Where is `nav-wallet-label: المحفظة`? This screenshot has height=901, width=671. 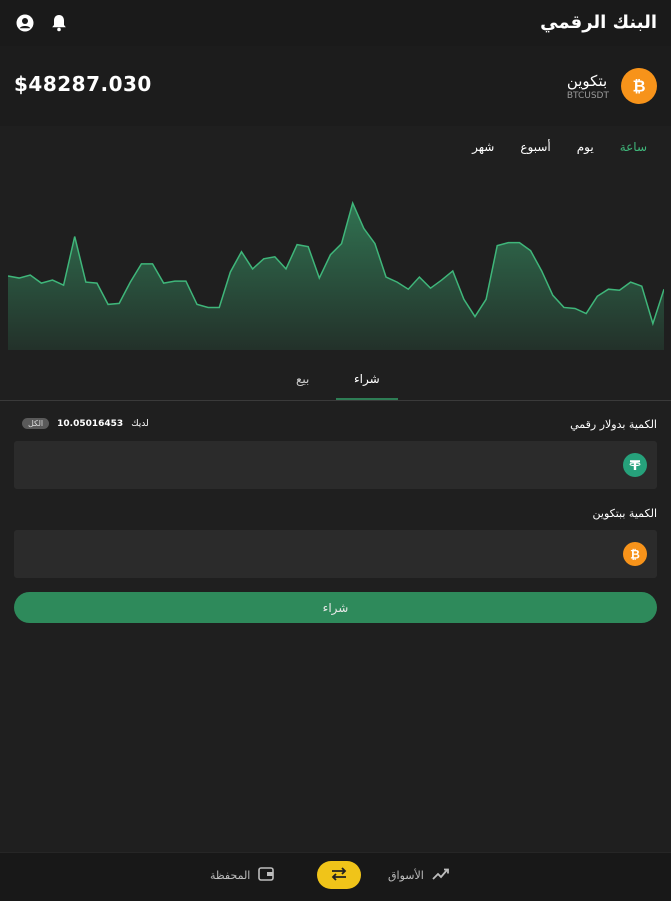 nav-wallet-label: المحفظة is located at coordinates (230, 875).